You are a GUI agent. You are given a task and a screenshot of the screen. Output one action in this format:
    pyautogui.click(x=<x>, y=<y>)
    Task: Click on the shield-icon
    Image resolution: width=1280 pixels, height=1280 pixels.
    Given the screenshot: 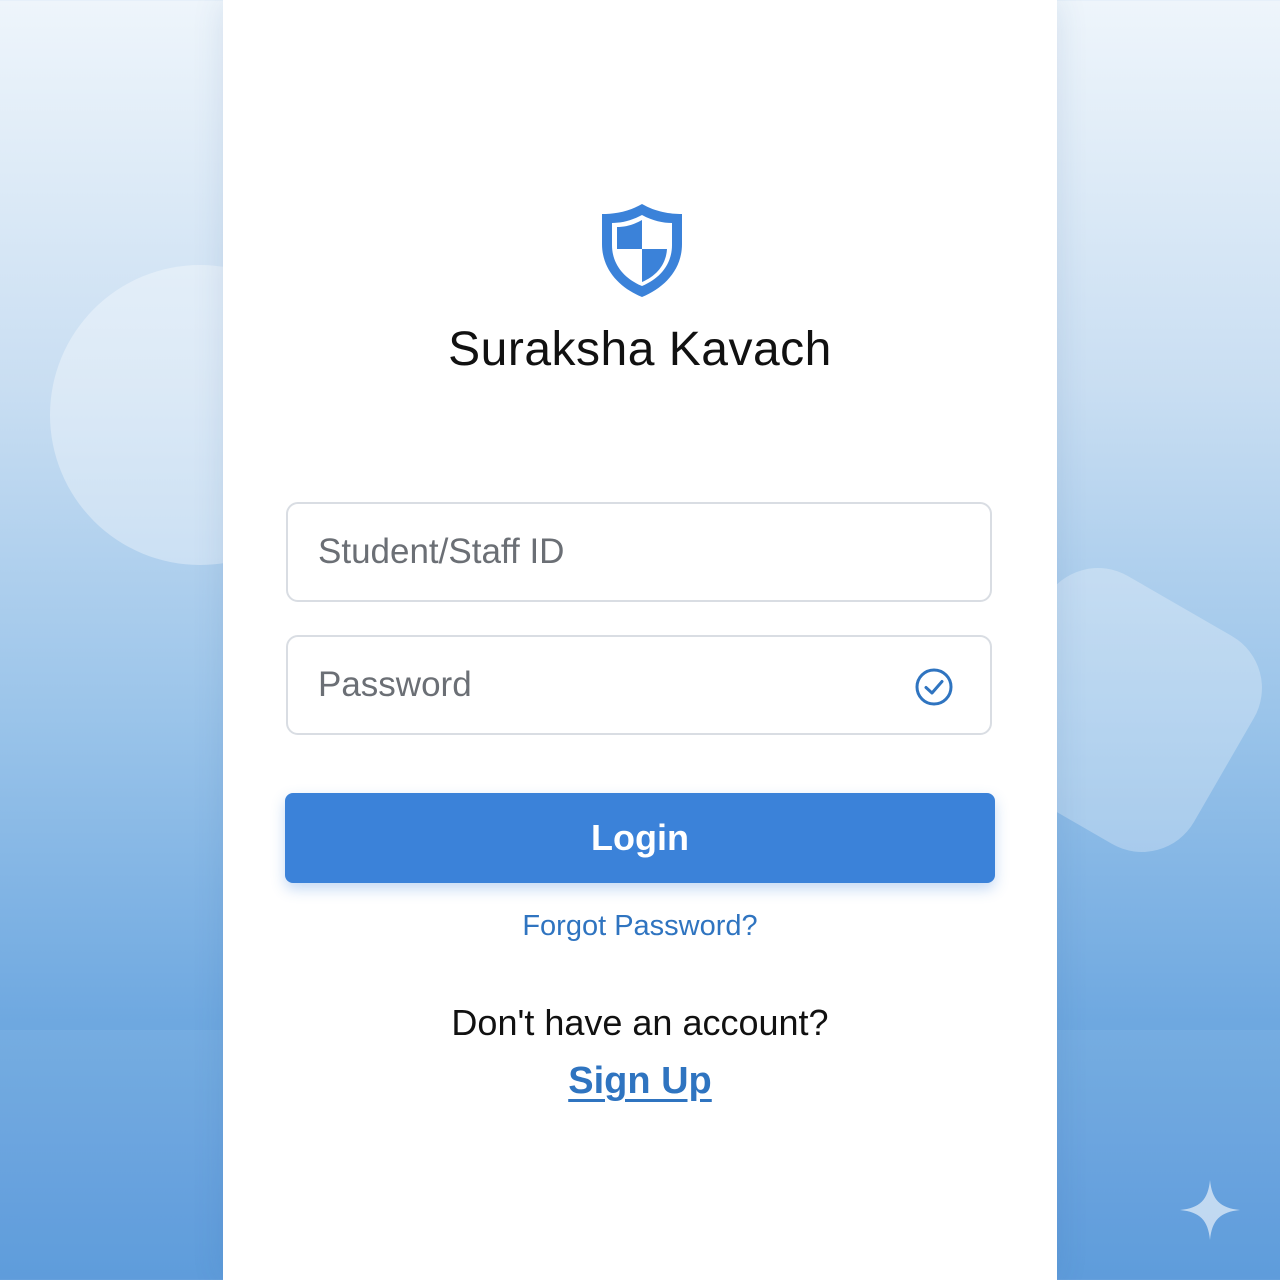 What is the action you would take?
    pyautogui.click(x=642, y=250)
    